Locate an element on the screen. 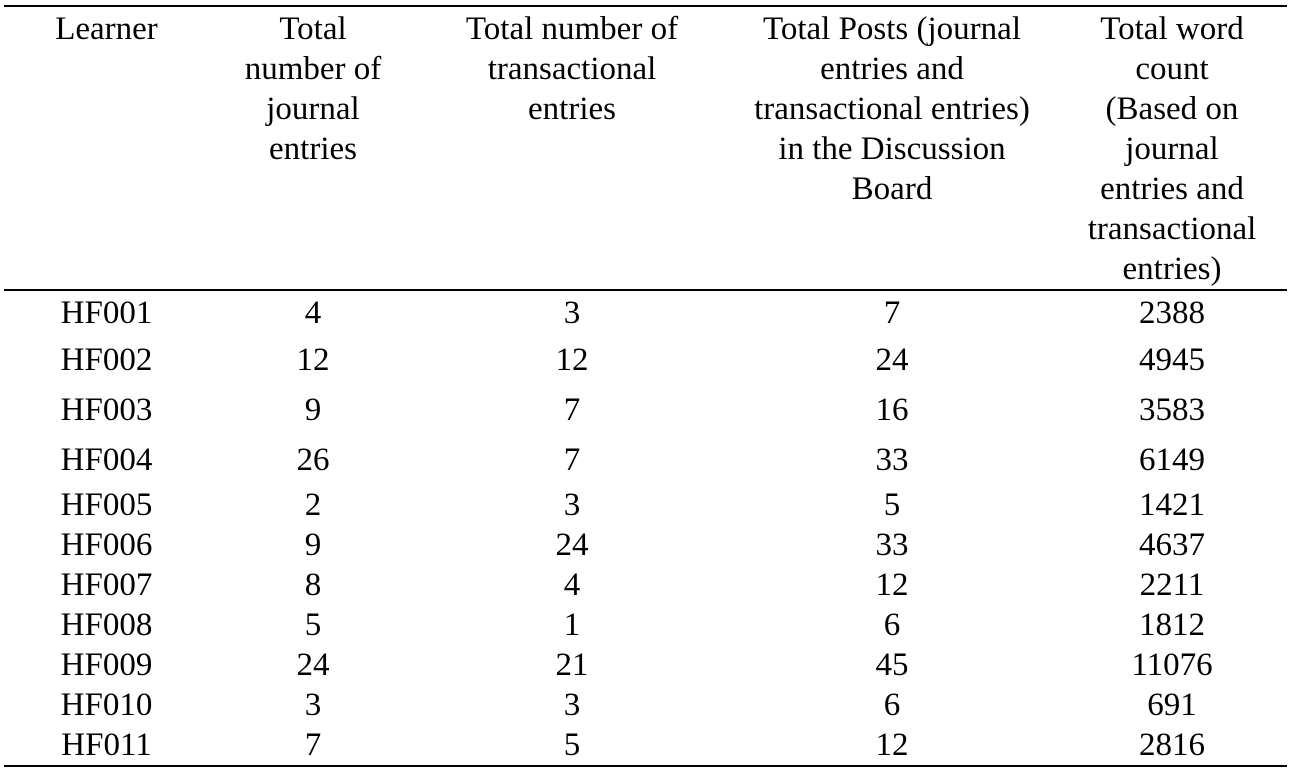  table-row: HF003 9 7 16 3583 is located at coordinates (645, 410).